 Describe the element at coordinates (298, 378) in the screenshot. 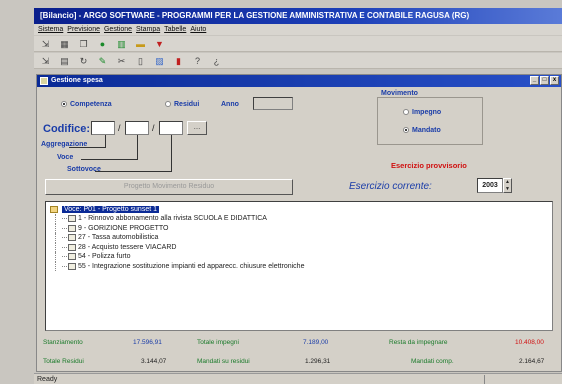

I see `status-bar: Ready` at that location.